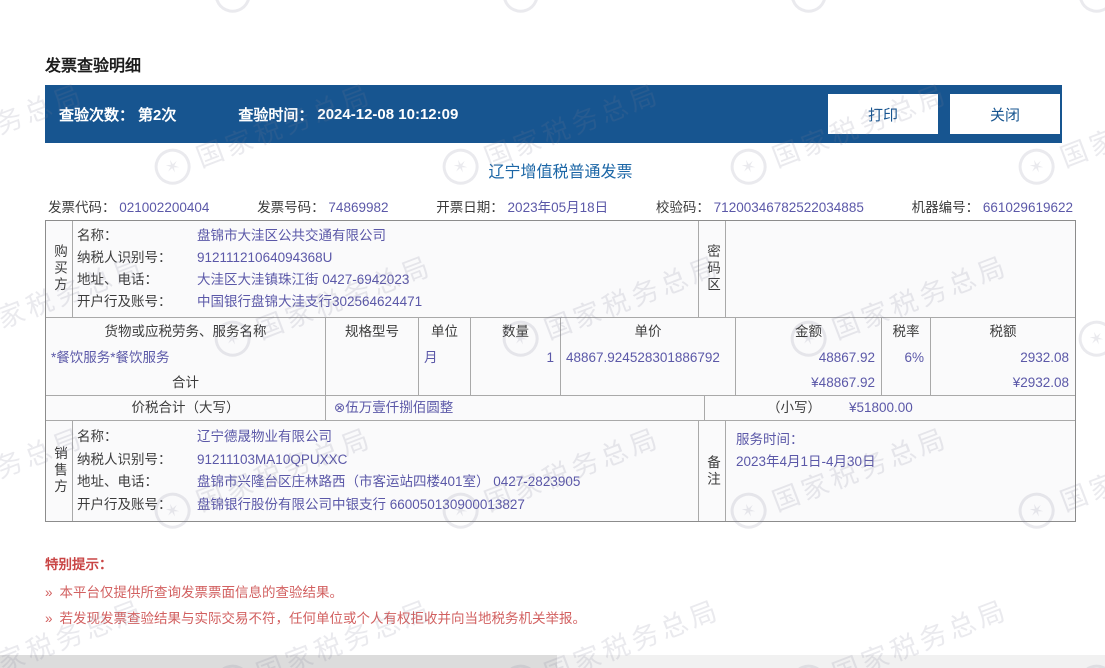 Image resolution: width=1105 pixels, height=668 pixels. What do you see at coordinates (906, 331) in the screenshot?
I see `goods-header-rate: 税率` at bounding box center [906, 331].